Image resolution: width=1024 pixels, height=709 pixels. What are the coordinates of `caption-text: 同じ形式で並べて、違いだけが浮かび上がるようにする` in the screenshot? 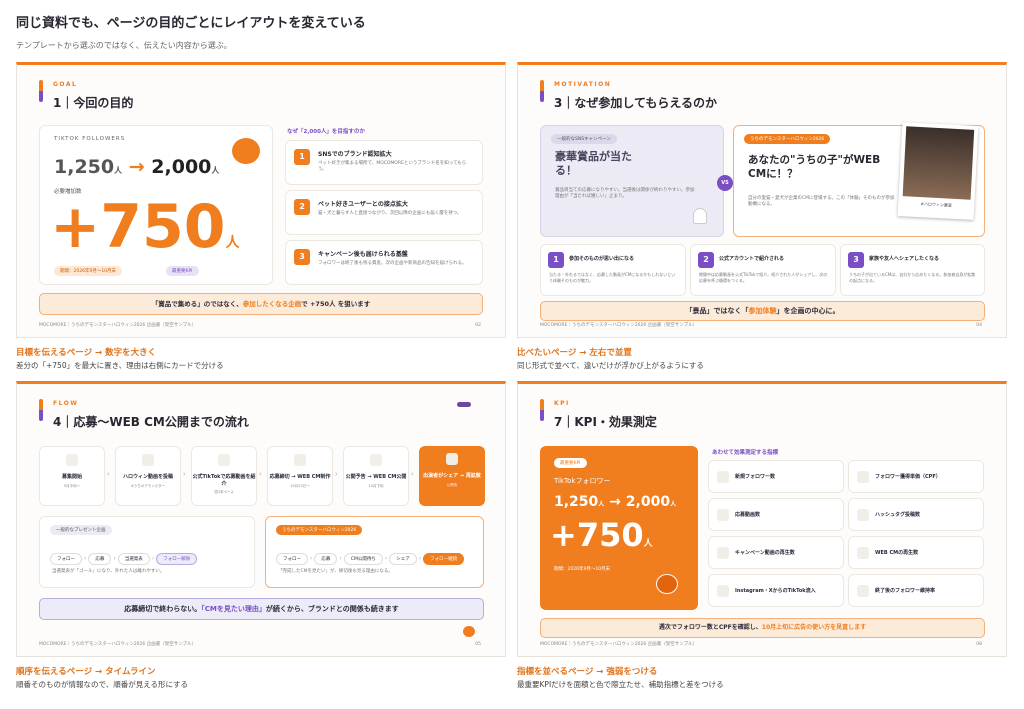 It's located at (610, 365).